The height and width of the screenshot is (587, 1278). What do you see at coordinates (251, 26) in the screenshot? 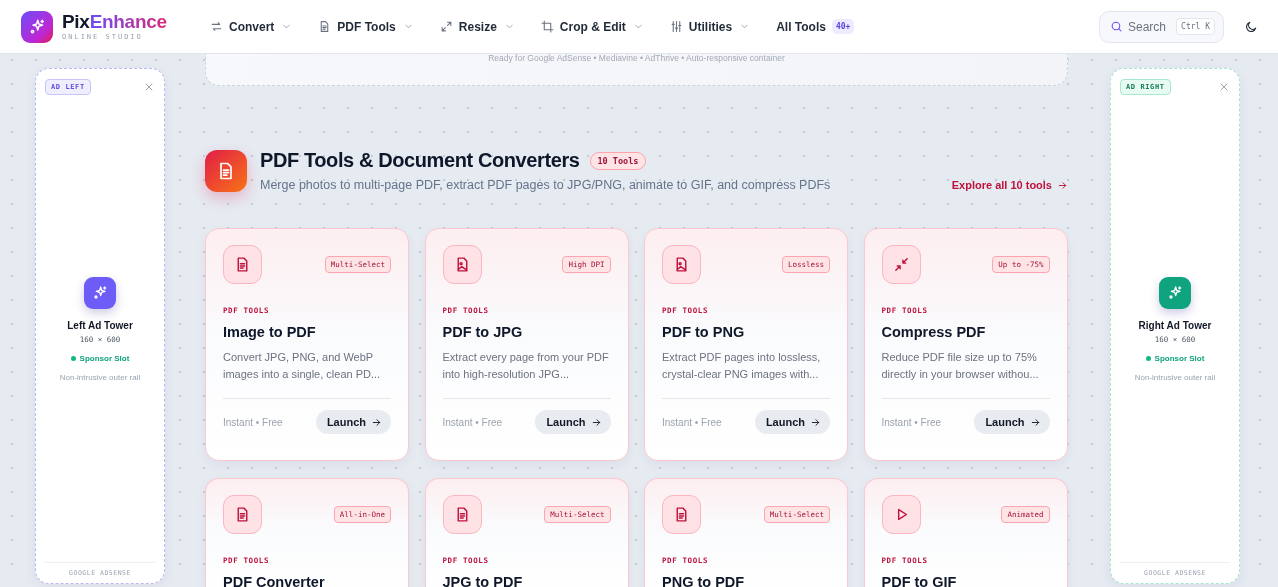
I see `nav-menu: Convert` at bounding box center [251, 26].